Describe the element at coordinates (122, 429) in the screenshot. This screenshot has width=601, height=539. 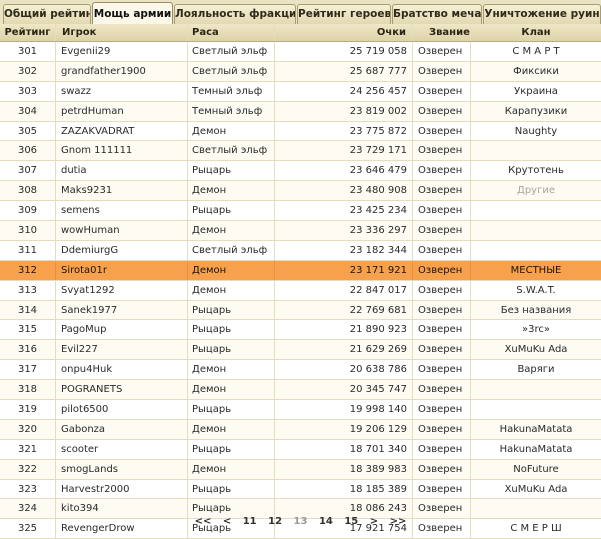
I see `player-name-link: Gabonza` at that location.